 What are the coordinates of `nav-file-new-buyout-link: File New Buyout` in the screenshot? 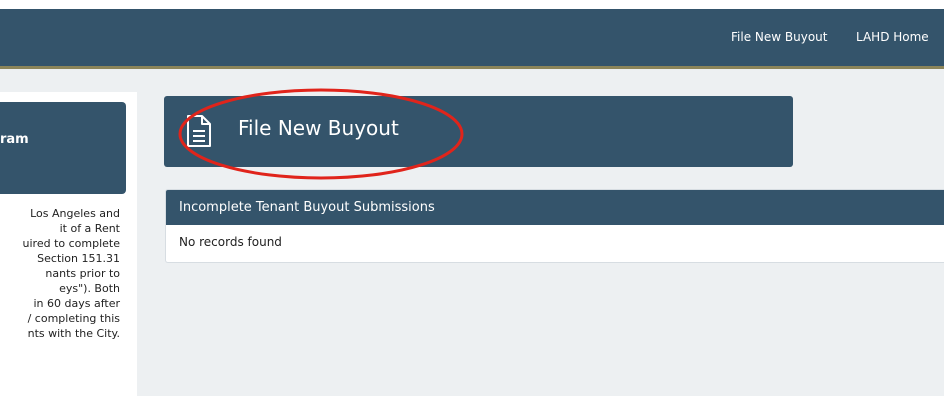 It's located at (779, 37).